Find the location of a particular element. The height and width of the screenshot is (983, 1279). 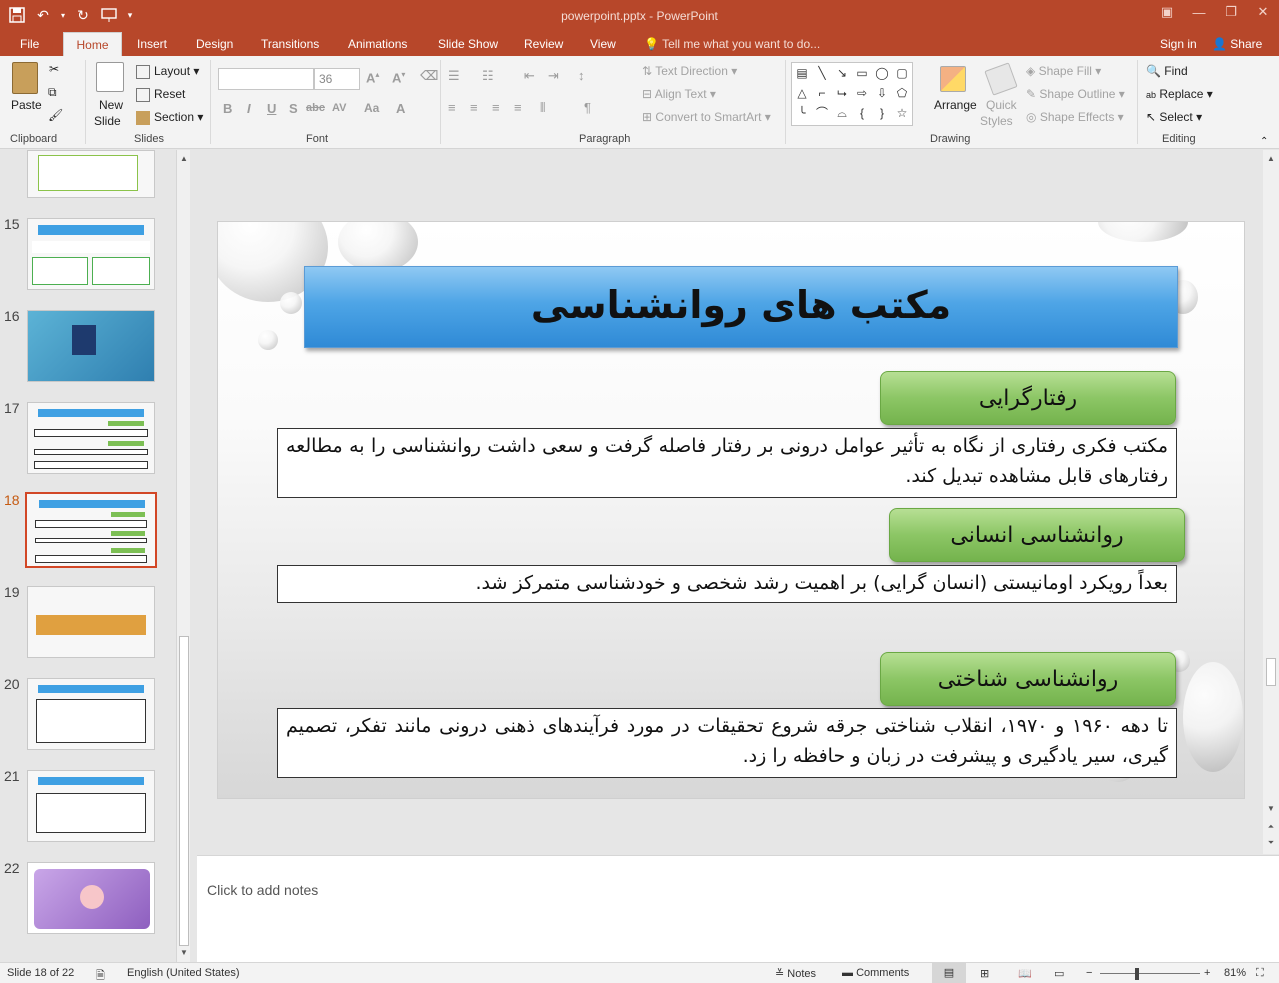

align-text-button: ⊟ Align Text ▾ is located at coordinates (679, 94).